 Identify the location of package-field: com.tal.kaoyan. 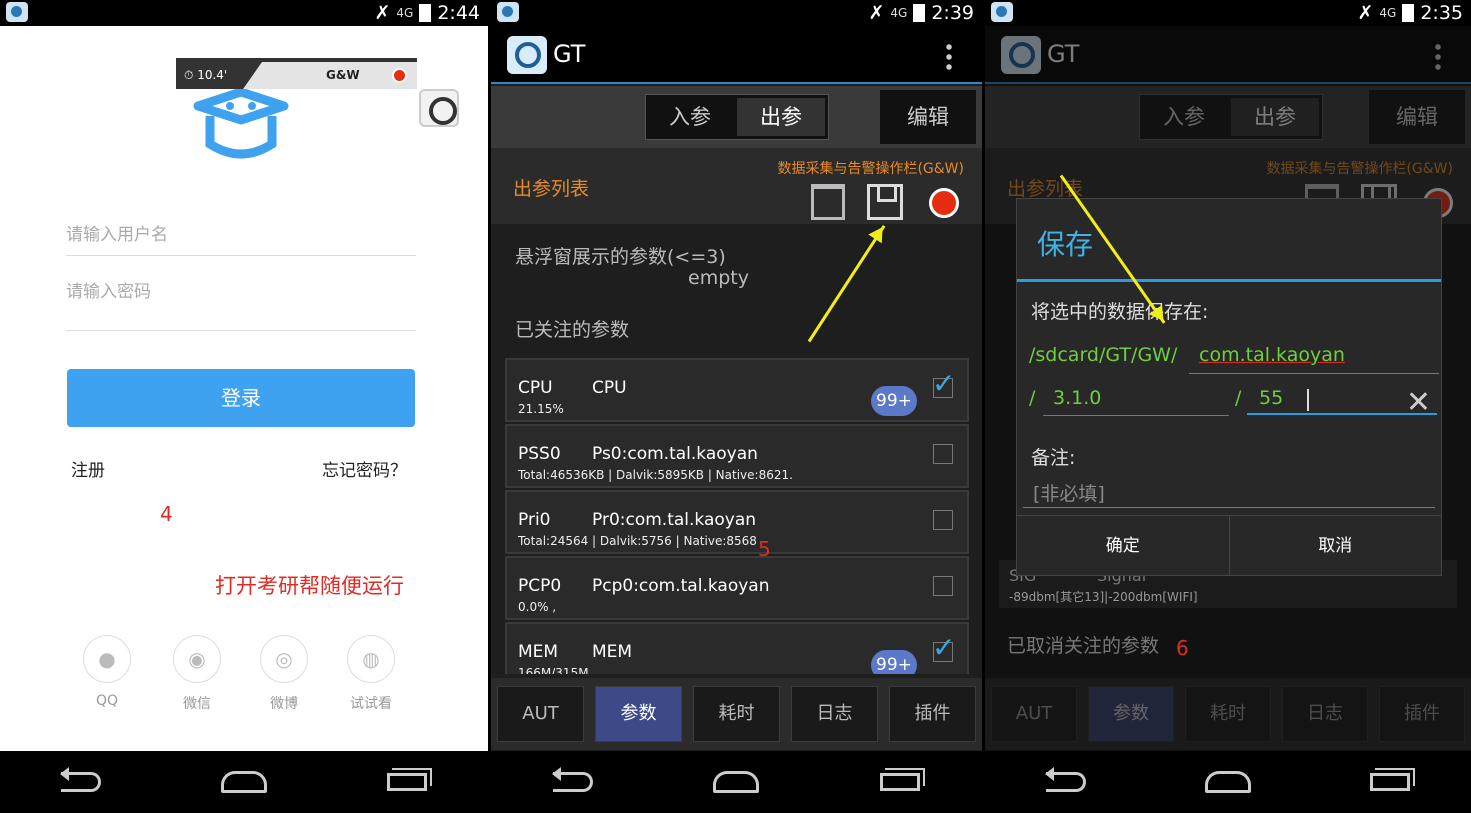
(1272, 355).